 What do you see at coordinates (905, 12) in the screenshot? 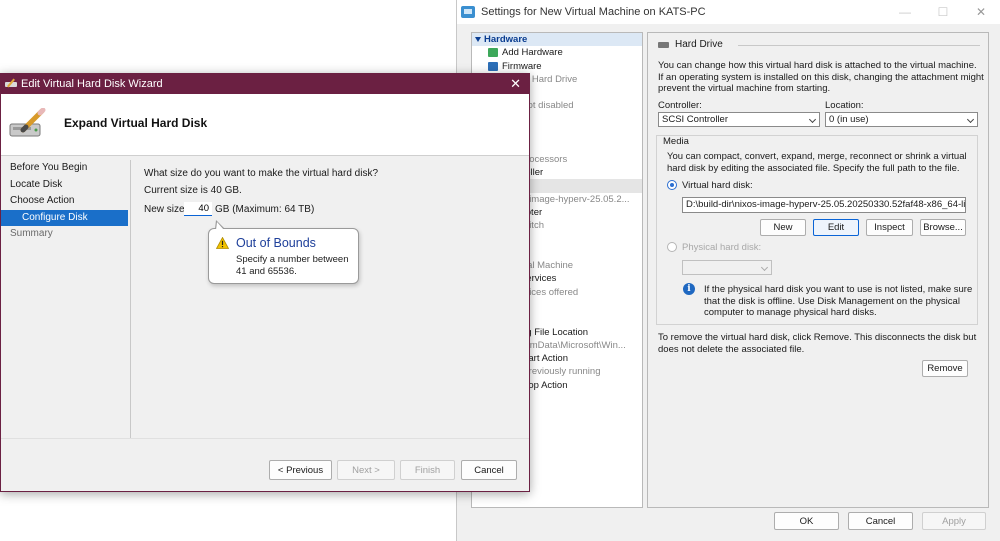
I see `minimize-button: —` at bounding box center [905, 12].